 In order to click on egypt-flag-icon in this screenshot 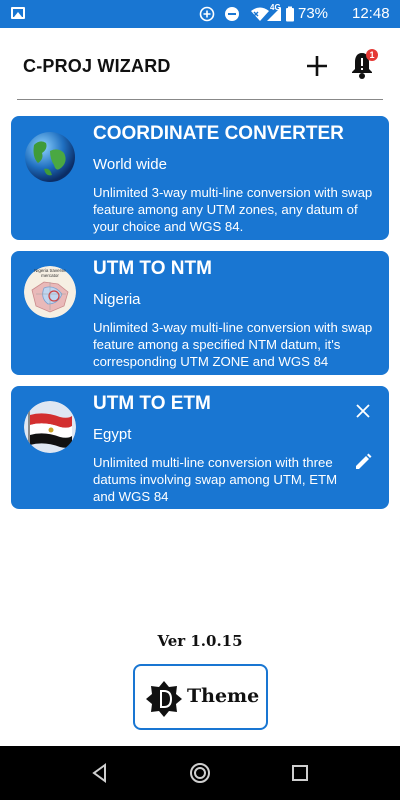, I will do `click(50, 427)`.